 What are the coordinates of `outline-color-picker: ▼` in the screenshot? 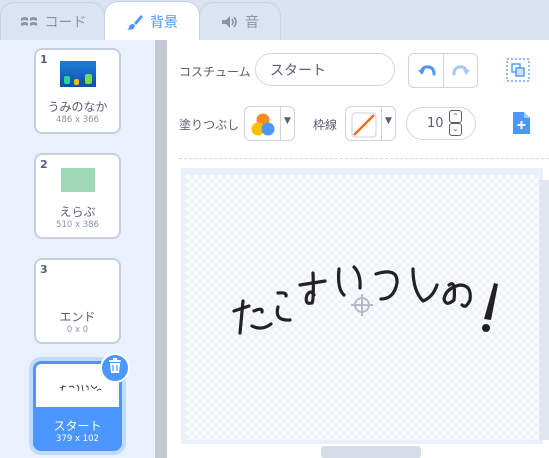 It's located at (370, 123).